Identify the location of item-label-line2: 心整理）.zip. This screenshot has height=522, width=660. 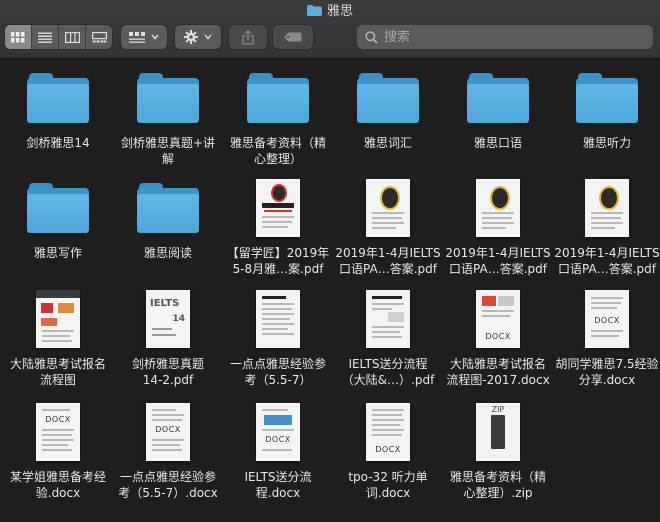
(498, 493).